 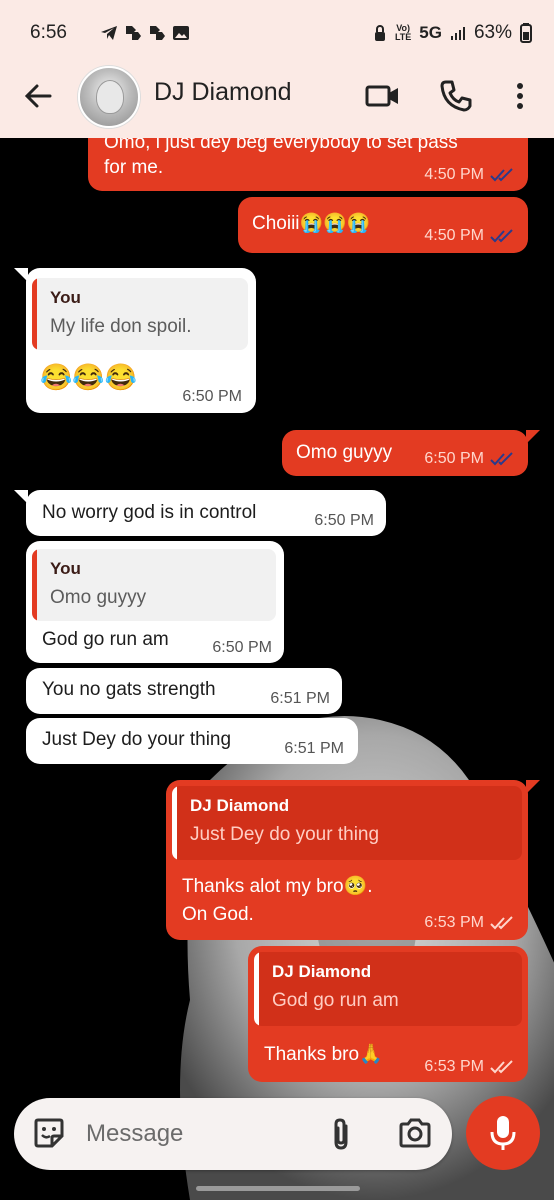 What do you see at coordinates (129, 689) in the screenshot?
I see `message-text: You no gats strength` at bounding box center [129, 689].